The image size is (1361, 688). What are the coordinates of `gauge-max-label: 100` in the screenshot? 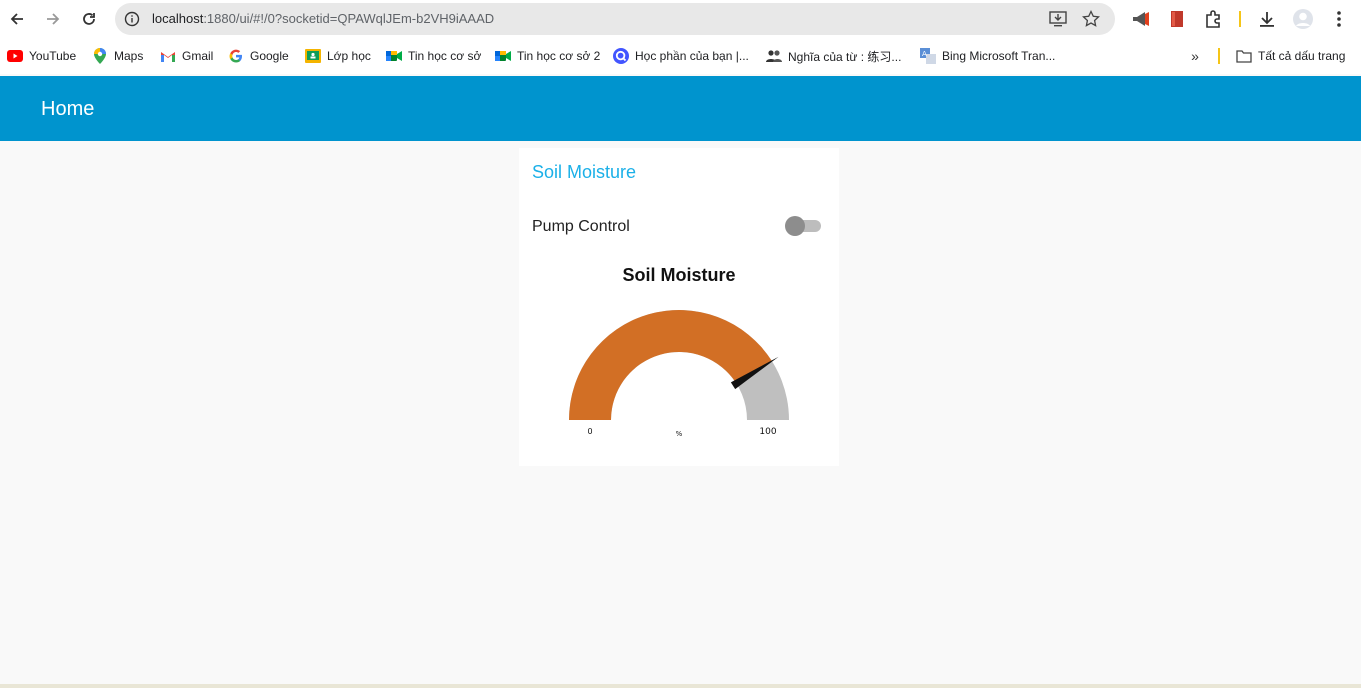 It's located at (767, 432).